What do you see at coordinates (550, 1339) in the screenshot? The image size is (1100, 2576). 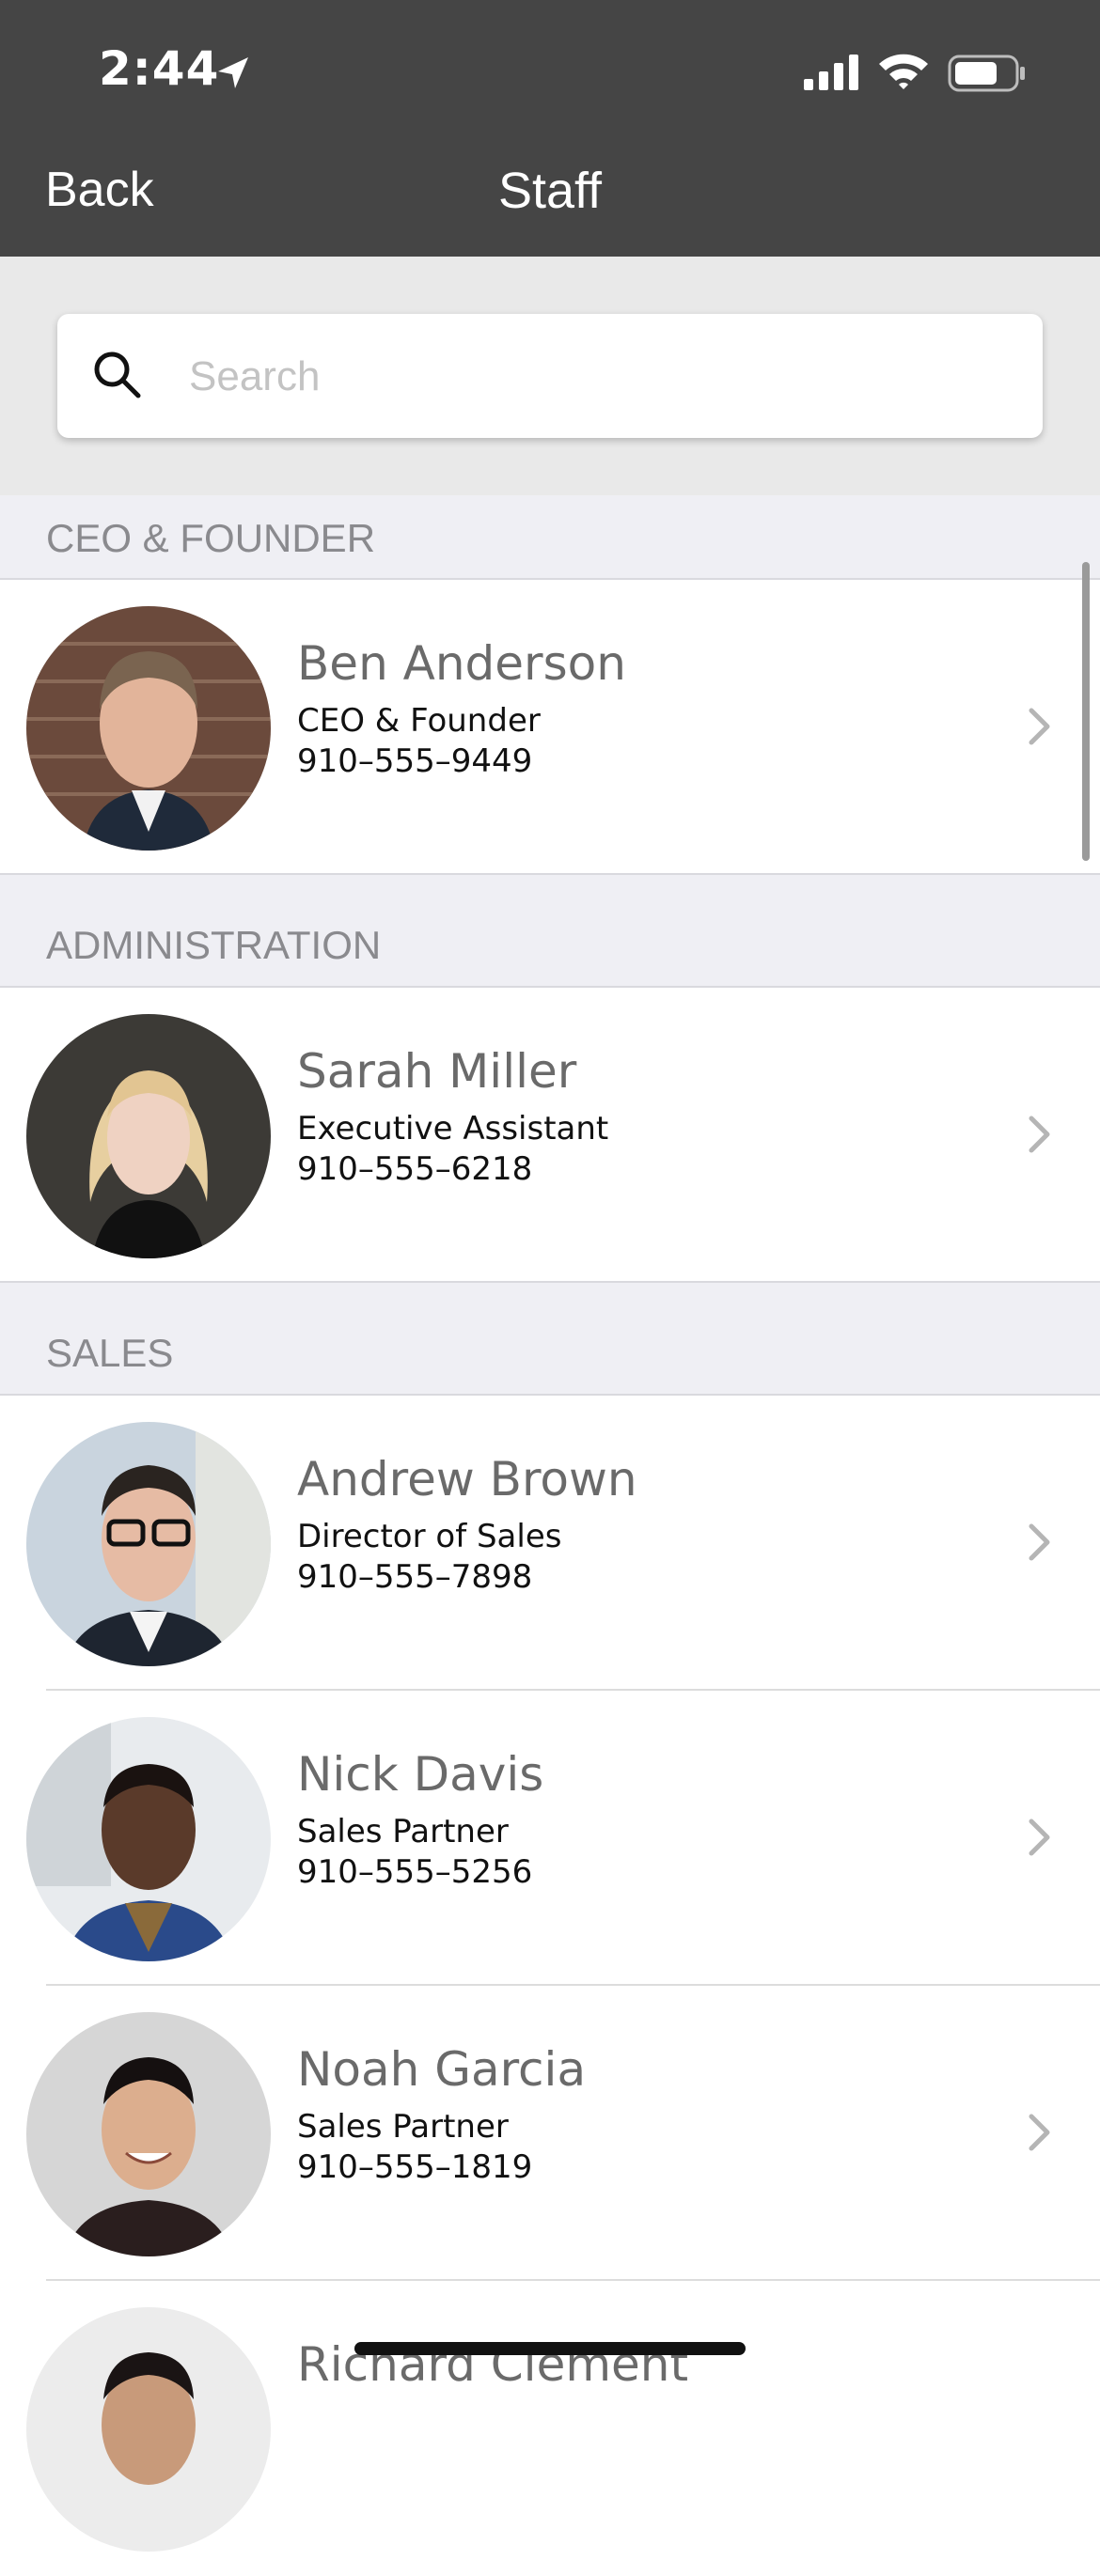 I see `section-header-sales: SALES` at bounding box center [550, 1339].